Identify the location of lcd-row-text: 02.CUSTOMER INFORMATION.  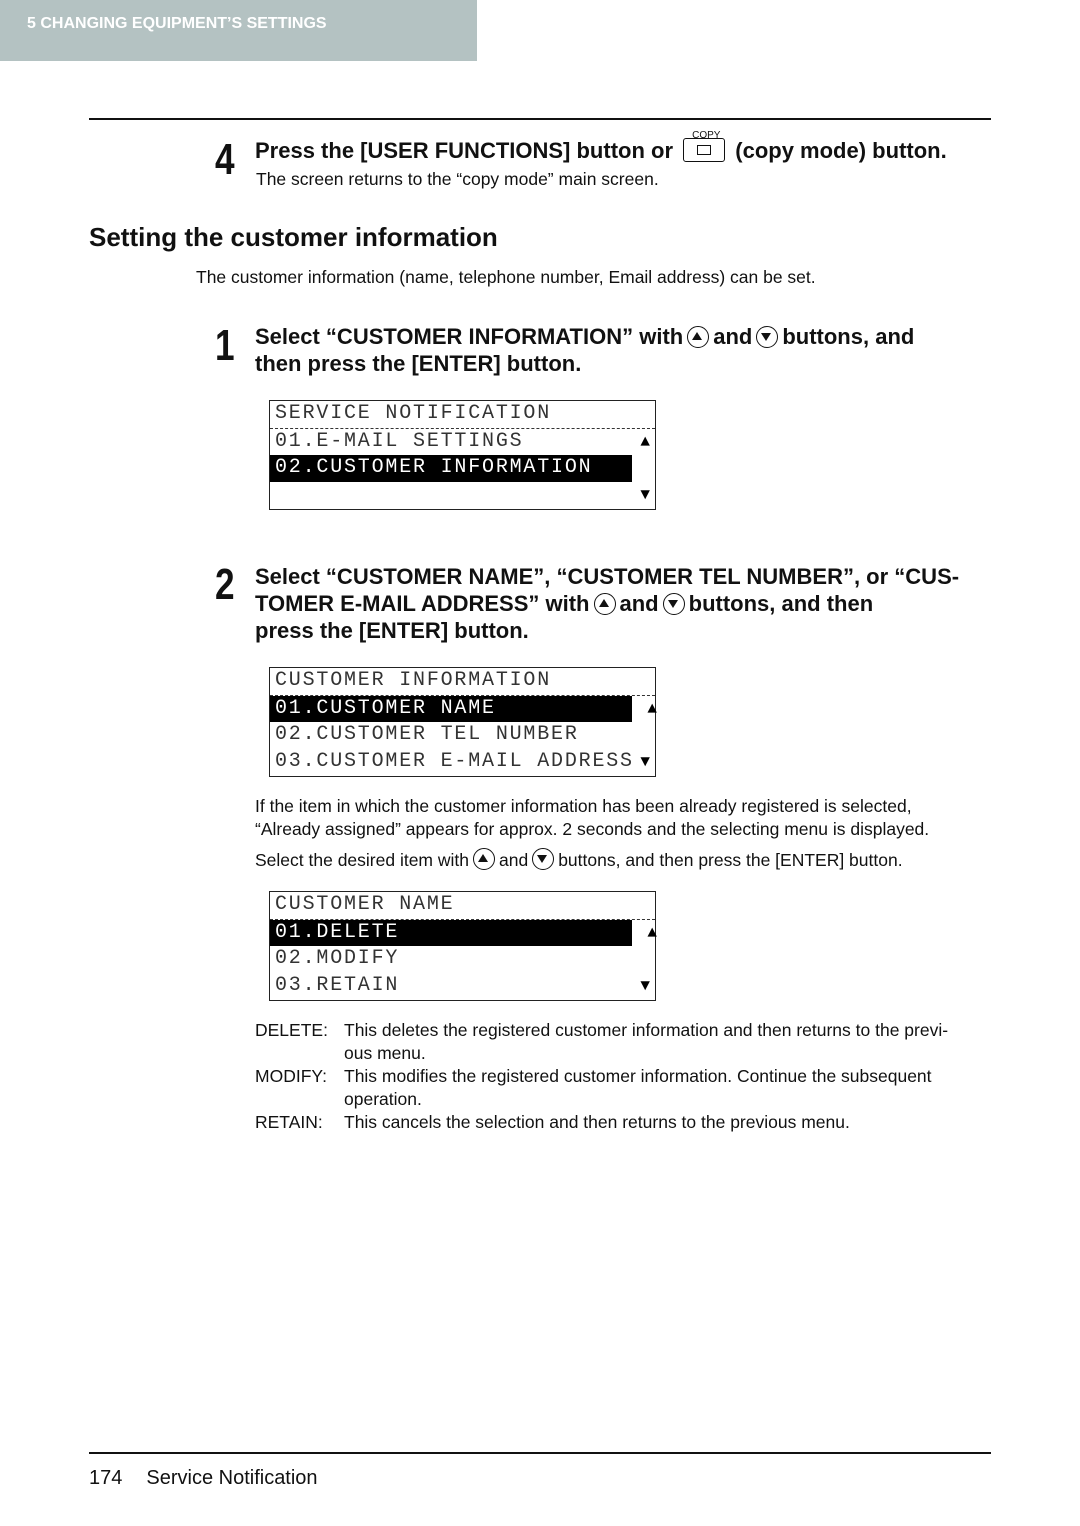
(434, 468).